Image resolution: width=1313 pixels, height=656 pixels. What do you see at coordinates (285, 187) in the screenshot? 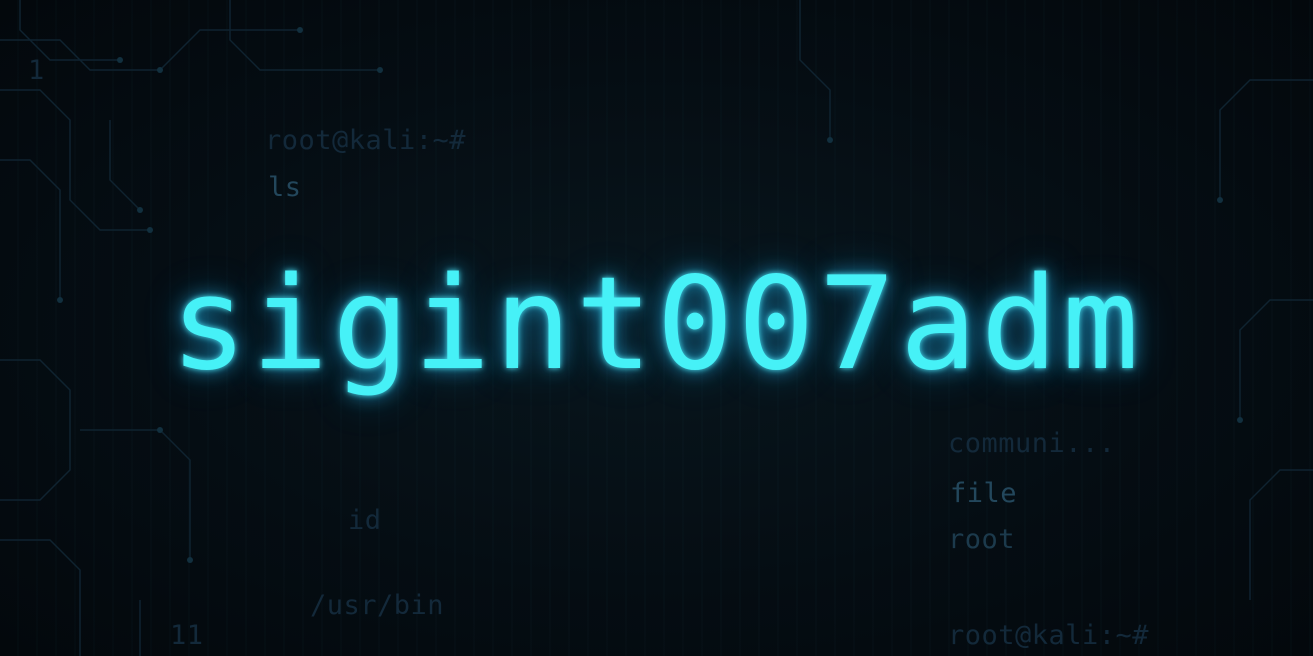
I see `bg-command-ls: ls` at bounding box center [285, 187].